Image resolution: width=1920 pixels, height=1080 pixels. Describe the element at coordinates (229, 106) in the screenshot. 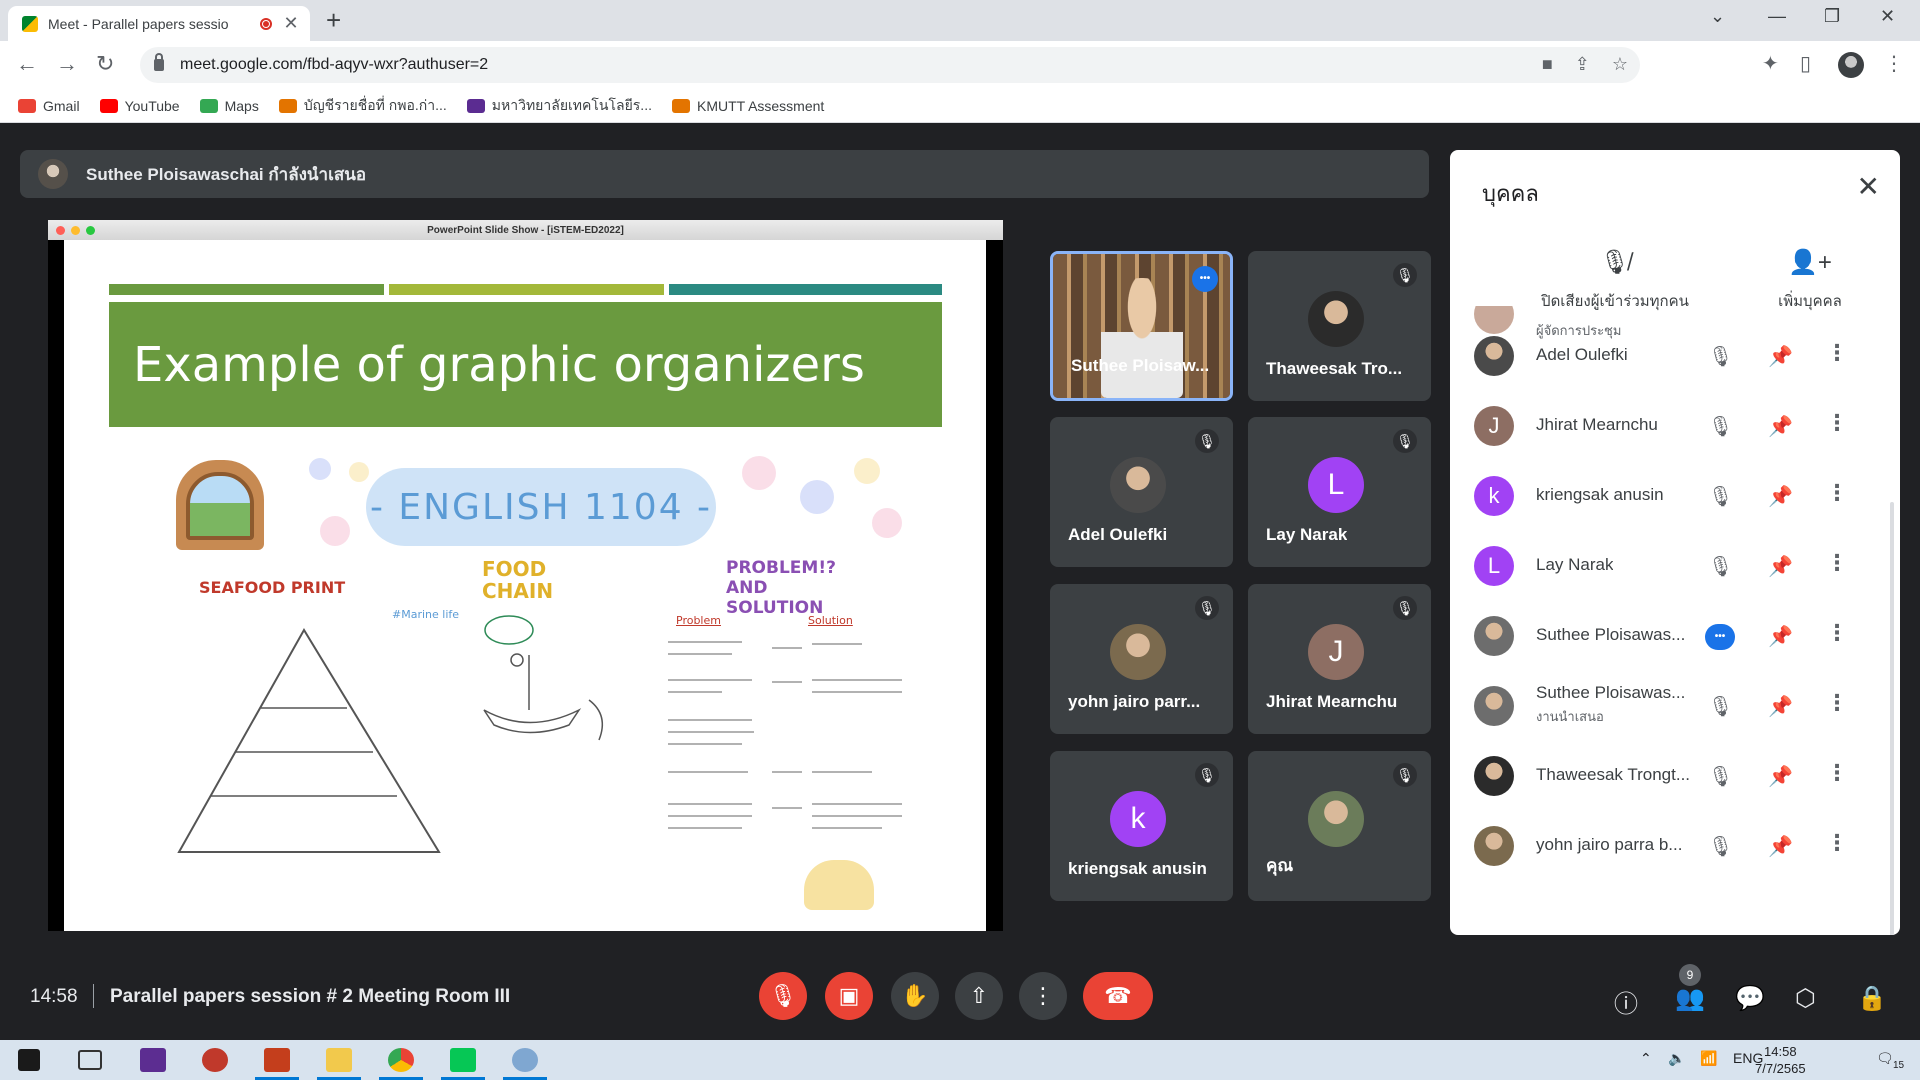

I see `bookmark-item: Maps` at that location.